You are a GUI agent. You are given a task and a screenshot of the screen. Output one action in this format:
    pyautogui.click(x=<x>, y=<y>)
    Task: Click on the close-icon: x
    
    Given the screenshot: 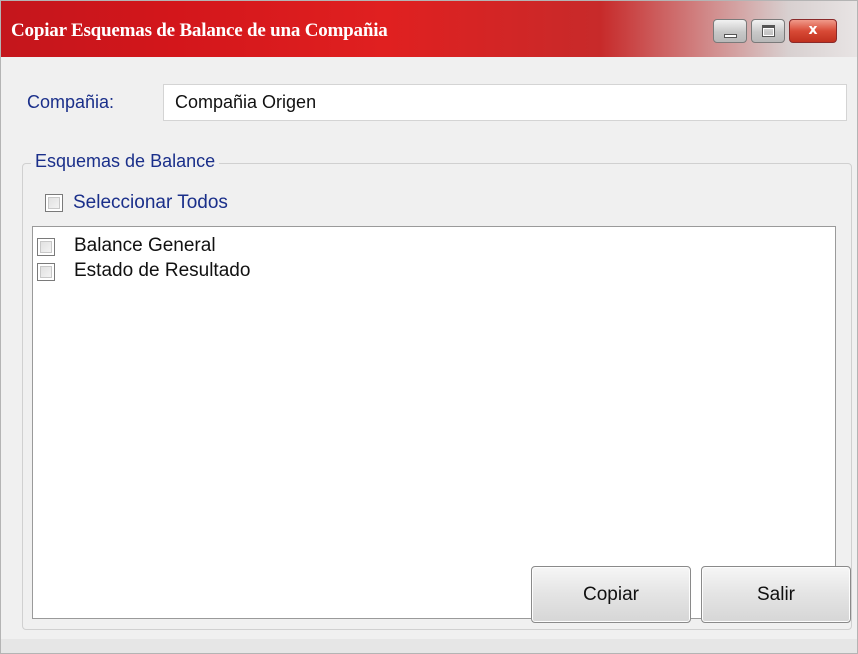 What is the action you would take?
    pyautogui.click(x=813, y=30)
    